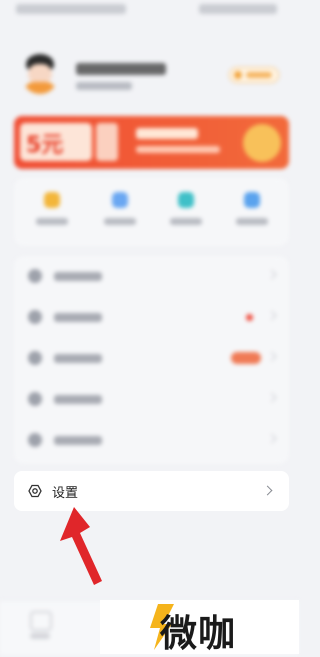 This screenshot has height=657, width=320. Describe the element at coordinates (178, 149) in the screenshot. I see `banner-subtitle` at that location.